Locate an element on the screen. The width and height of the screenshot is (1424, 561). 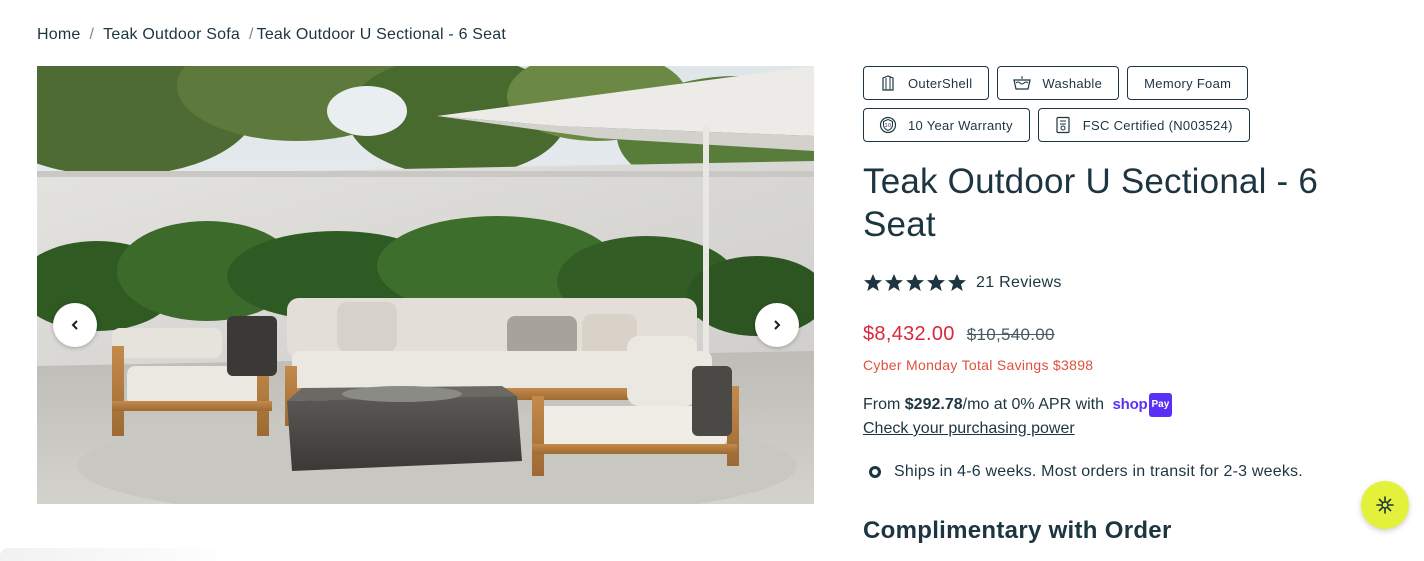
outershell-icon is located at coordinates (888, 83).